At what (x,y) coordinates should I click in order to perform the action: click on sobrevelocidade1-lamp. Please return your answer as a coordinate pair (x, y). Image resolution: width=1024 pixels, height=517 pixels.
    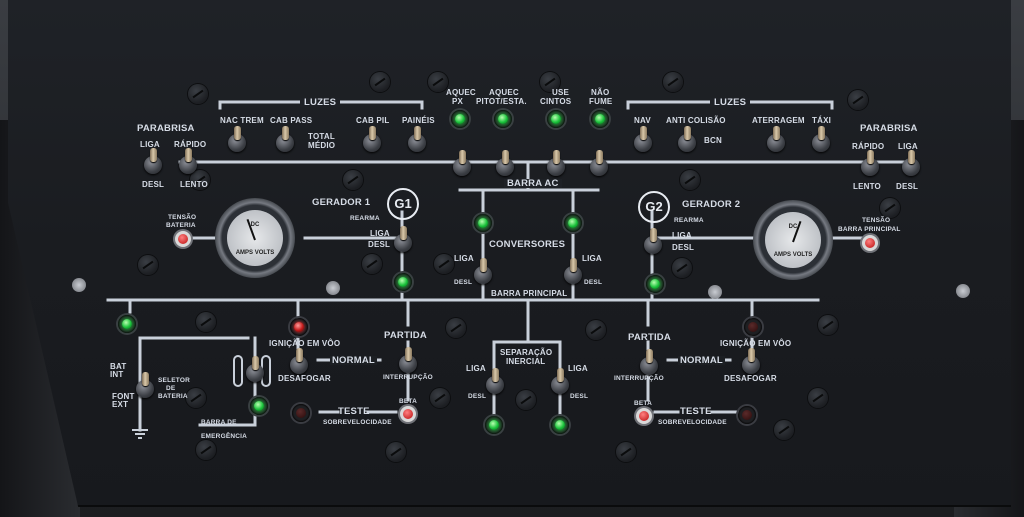
    Looking at the image, I should click on (301, 413).